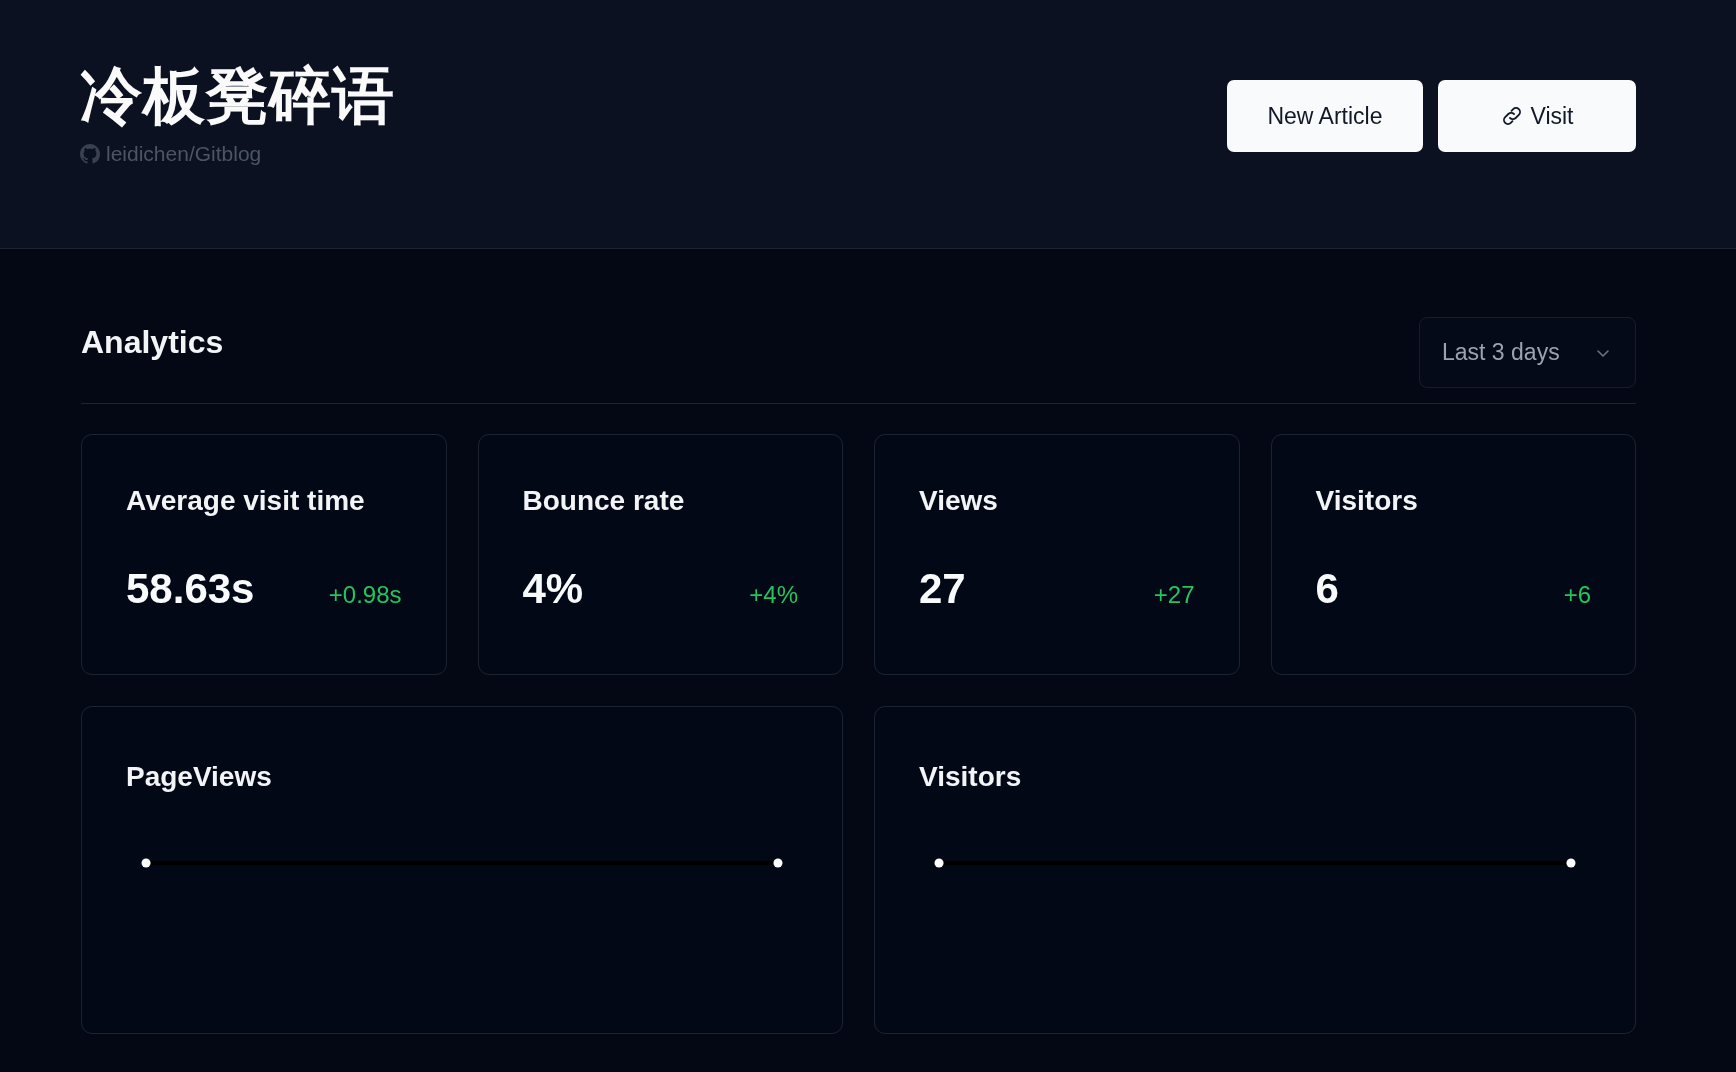 This screenshot has width=1736, height=1072. Describe the element at coordinates (199, 777) in the screenshot. I see `chart-title: PageViews` at that location.